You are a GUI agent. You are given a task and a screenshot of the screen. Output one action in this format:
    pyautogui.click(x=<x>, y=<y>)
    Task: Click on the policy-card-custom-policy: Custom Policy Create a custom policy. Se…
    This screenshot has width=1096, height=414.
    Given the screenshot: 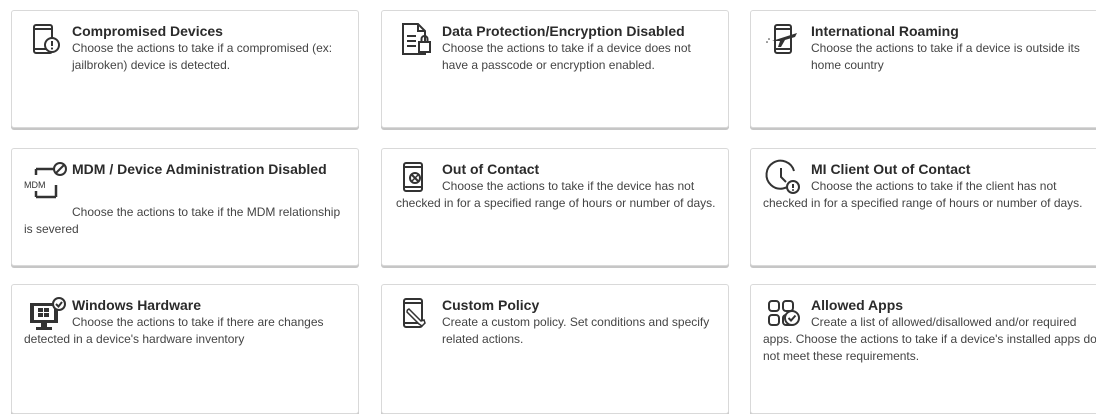 What is the action you would take?
    pyautogui.click(x=555, y=349)
    